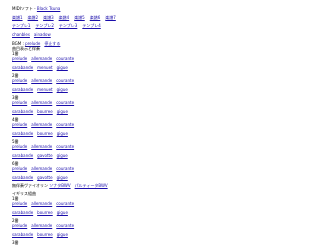  I want to click on toc-link-6: 楽譜6, so click(95, 17).